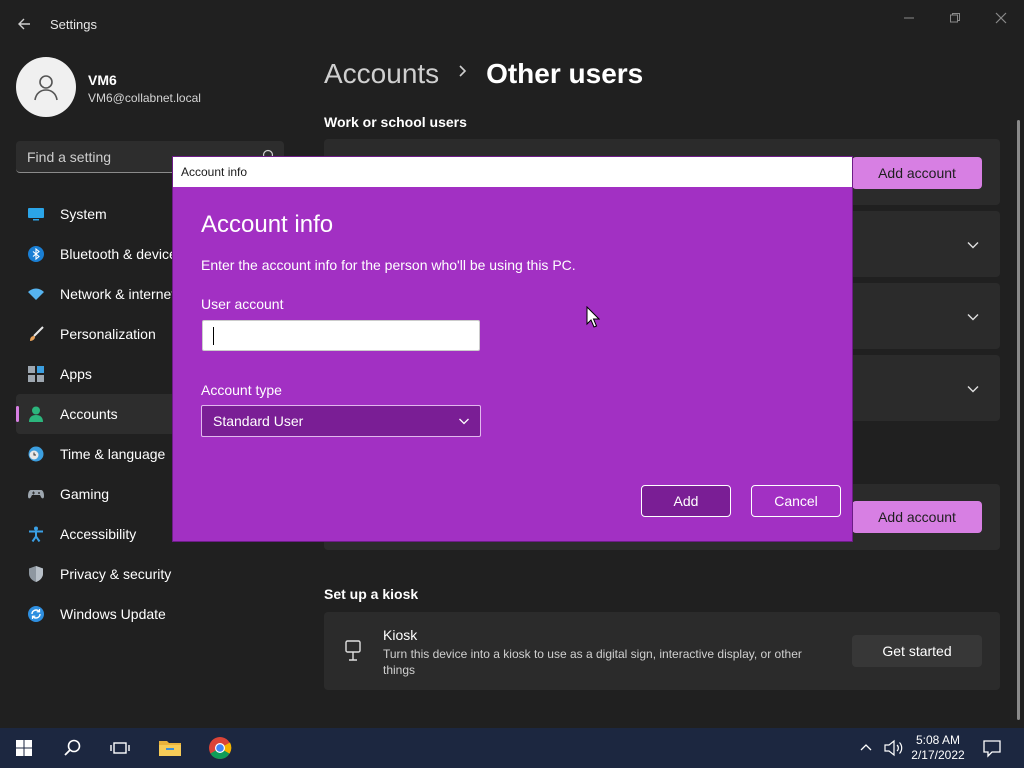 The image size is (1024, 768). Describe the element at coordinates (220, 748) in the screenshot. I see `chrome-icon` at that location.